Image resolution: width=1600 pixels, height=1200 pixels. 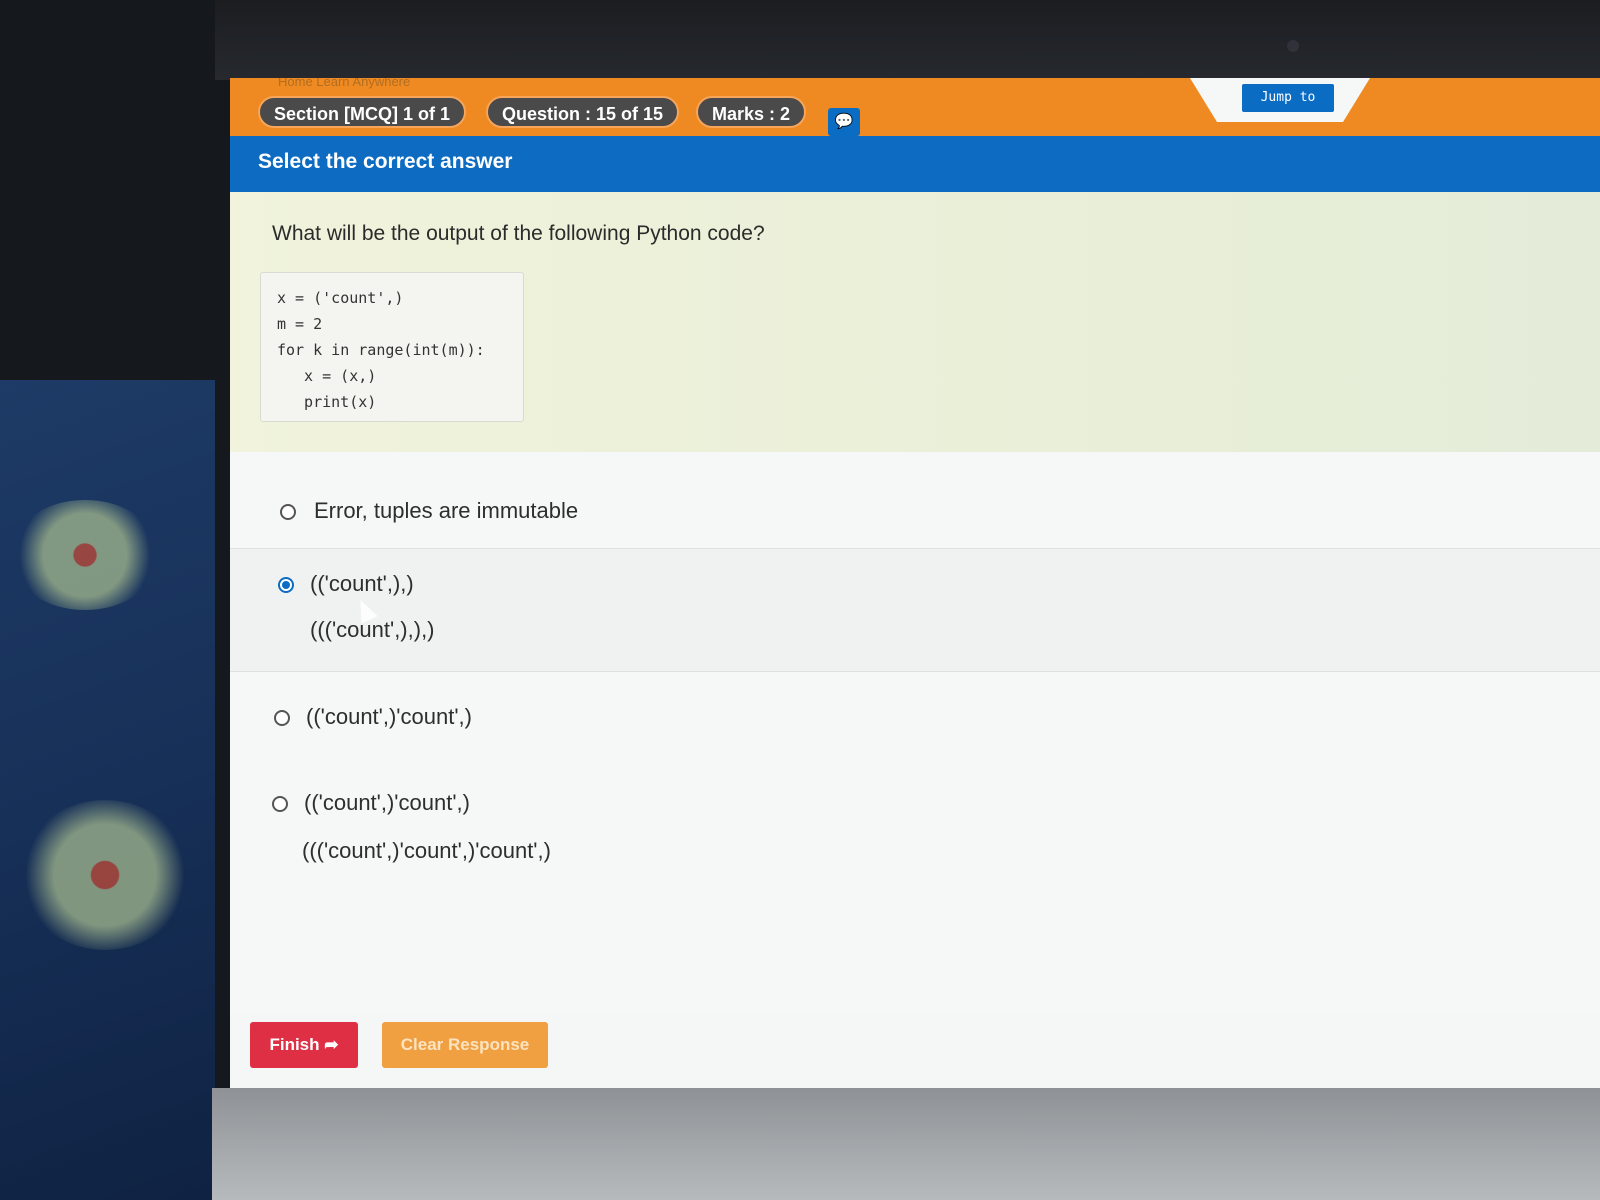 What do you see at coordinates (915, 717) in the screenshot?
I see `option-3: (('count',)'count',)` at bounding box center [915, 717].